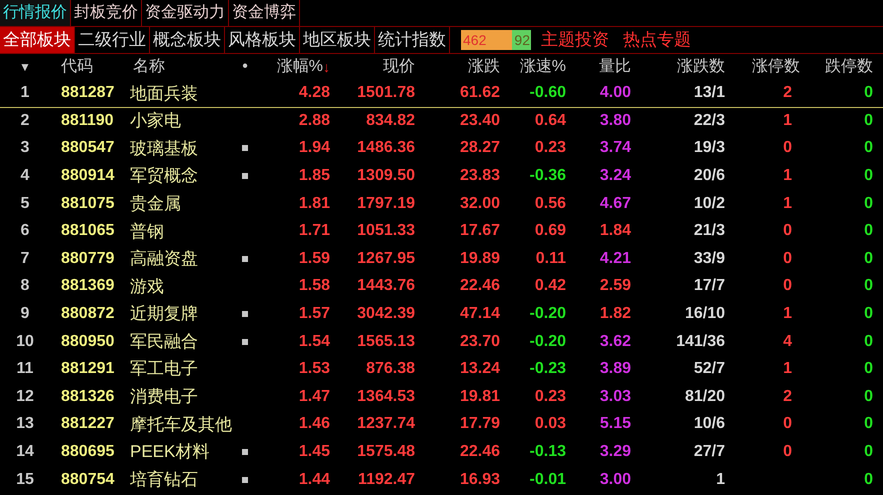  I want to click on row-number: 6, so click(25, 231).